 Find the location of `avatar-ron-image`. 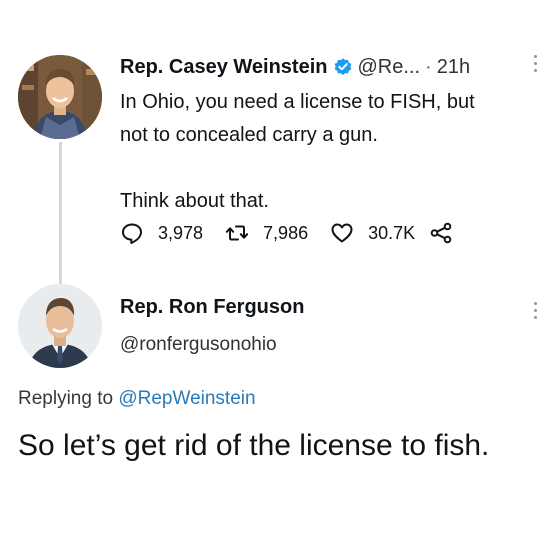

avatar-ron-image is located at coordinates (60, 326).